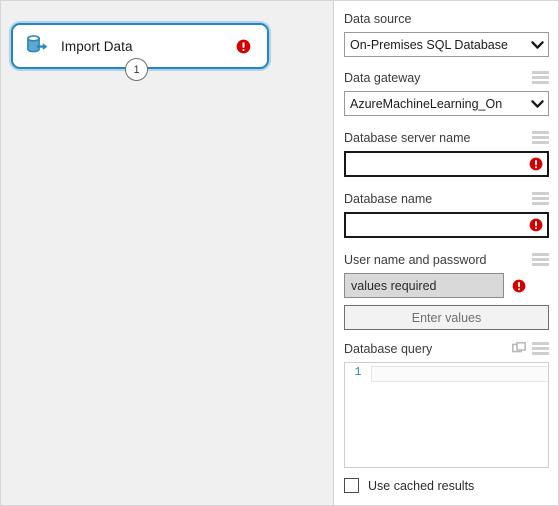 The height and width of the screenshot is (506, 559). I want to click on use-cached-results-checkbox, so click(351, 485).